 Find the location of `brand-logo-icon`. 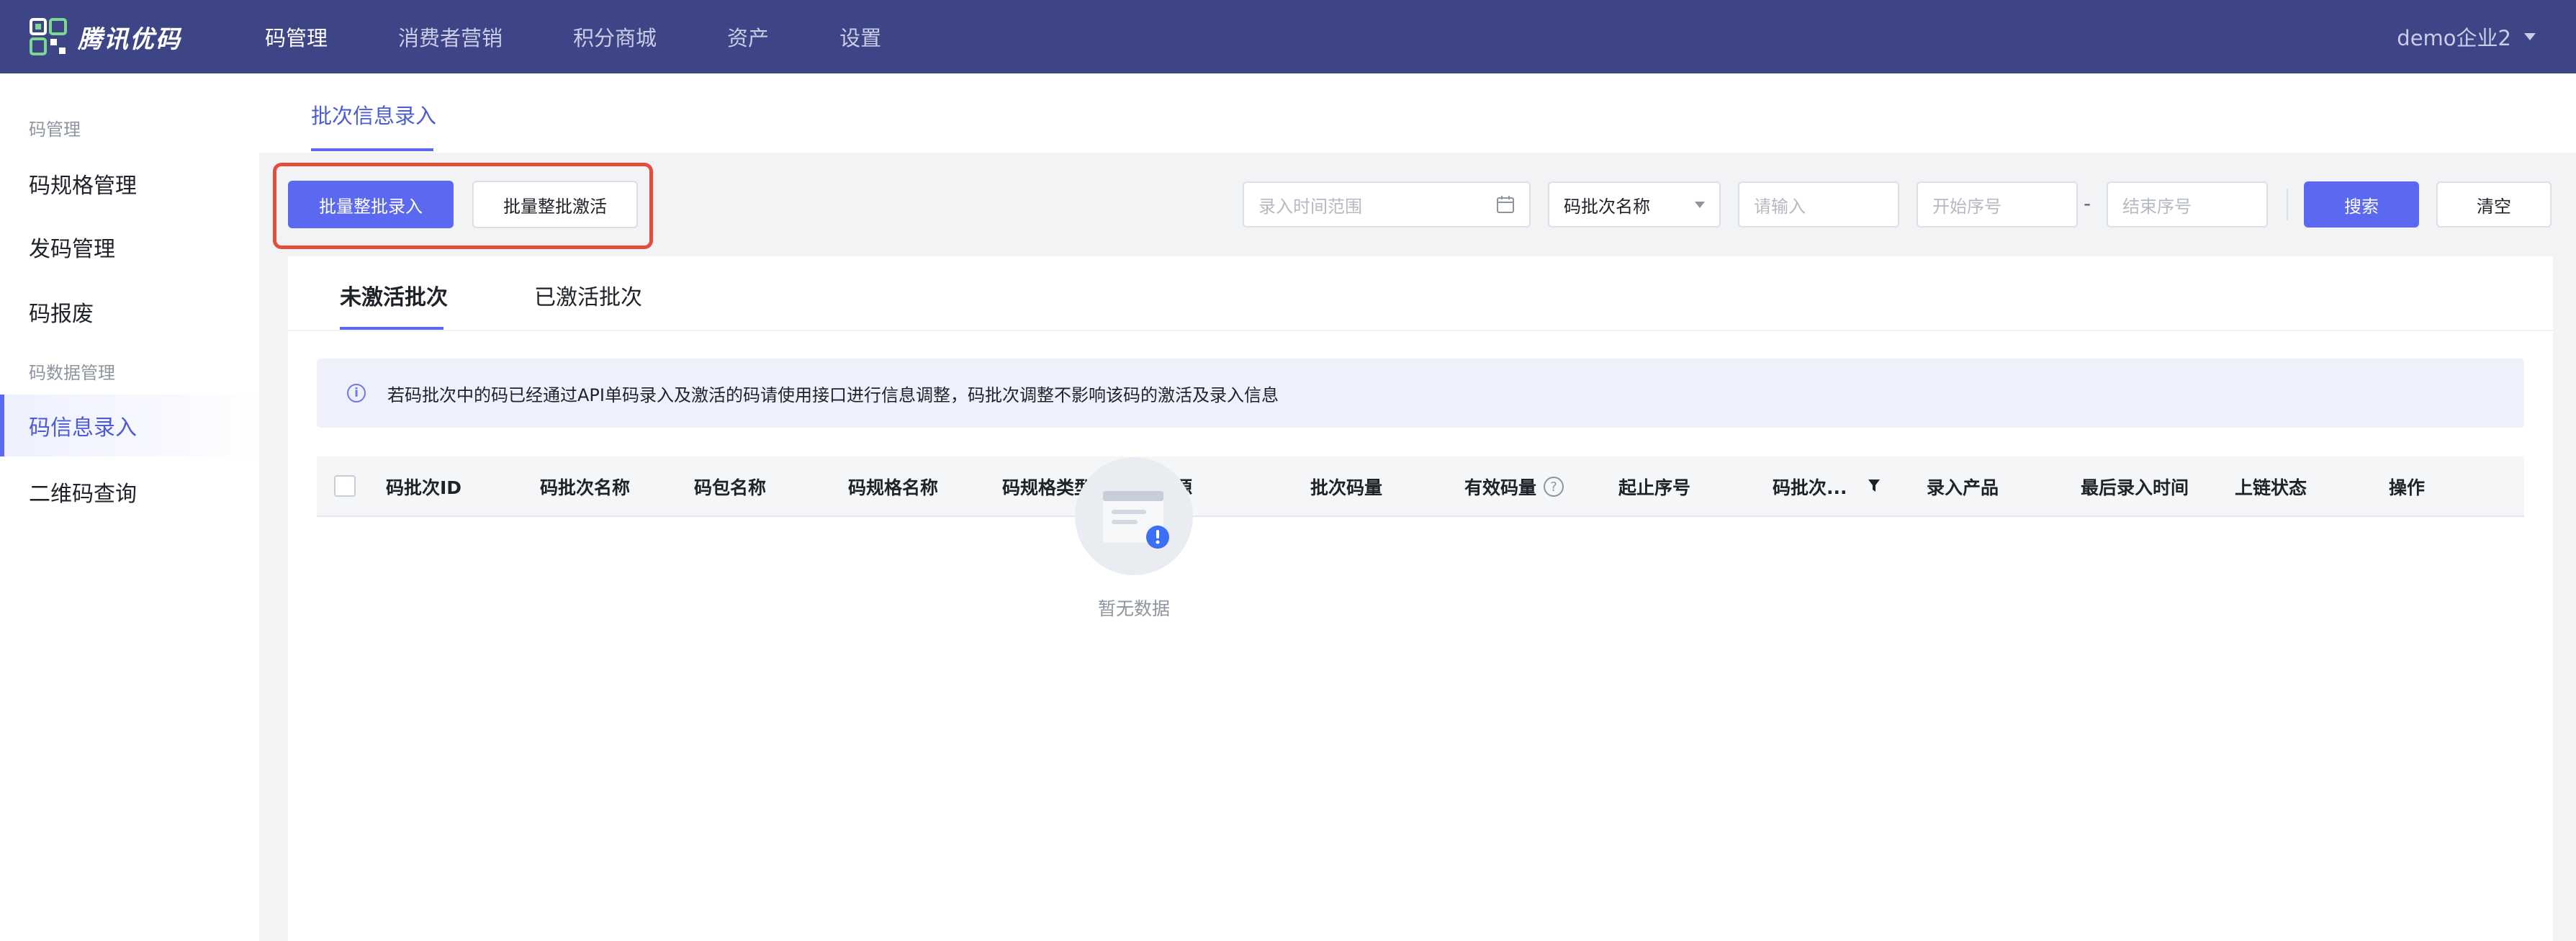

brand-logo-icon is located at coordinates (48, 36).